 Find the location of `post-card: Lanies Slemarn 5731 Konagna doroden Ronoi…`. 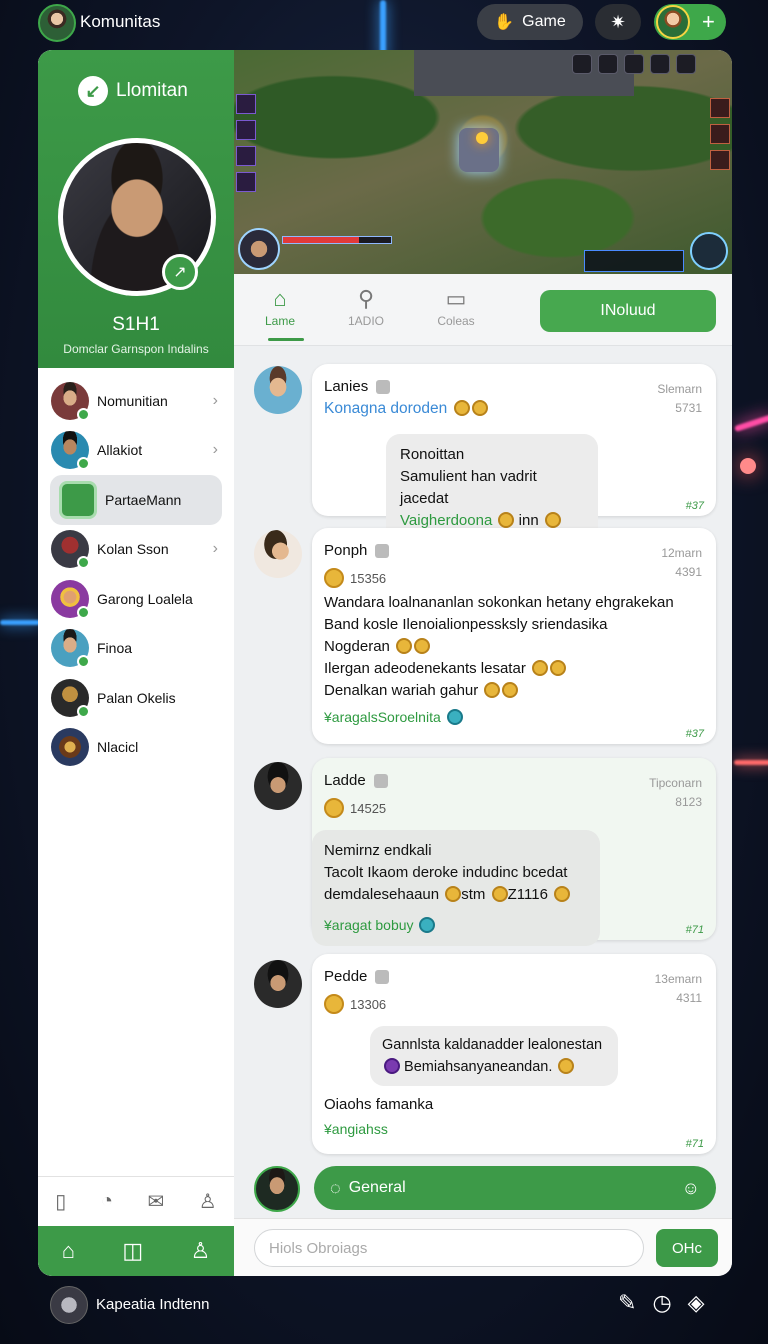

post-card: Lanies Slemarn 5731 Konagna doroden Ronoi… is located at coordinates (514, 453).